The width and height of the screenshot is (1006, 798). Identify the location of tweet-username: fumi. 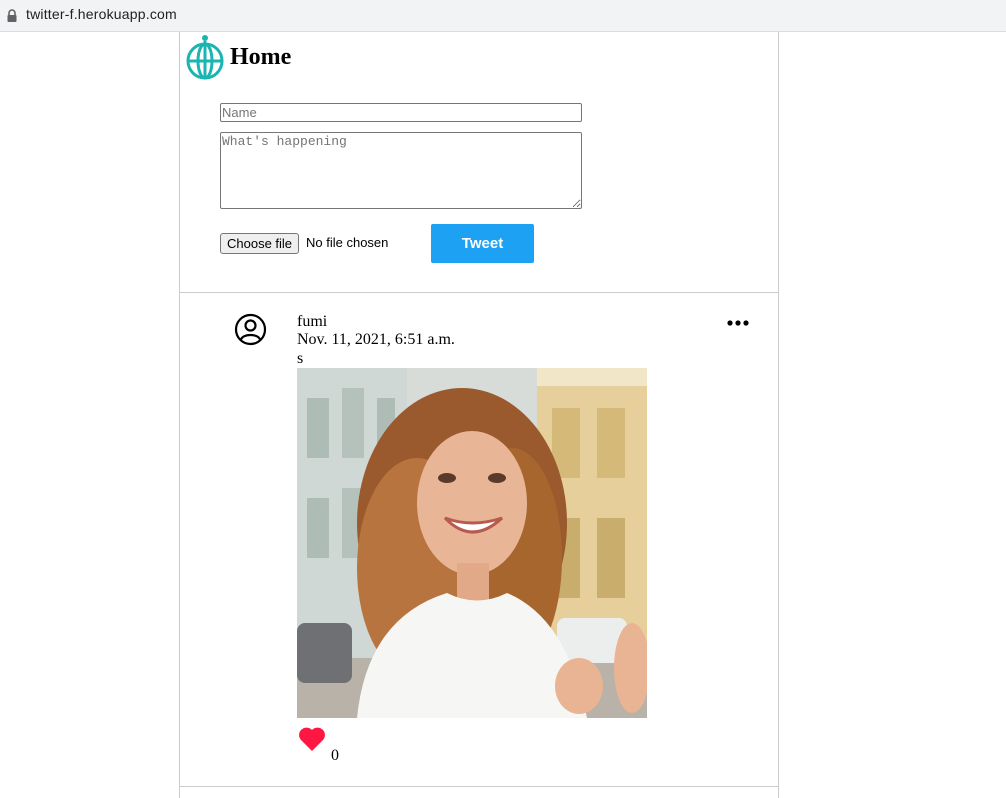
(312, 321).